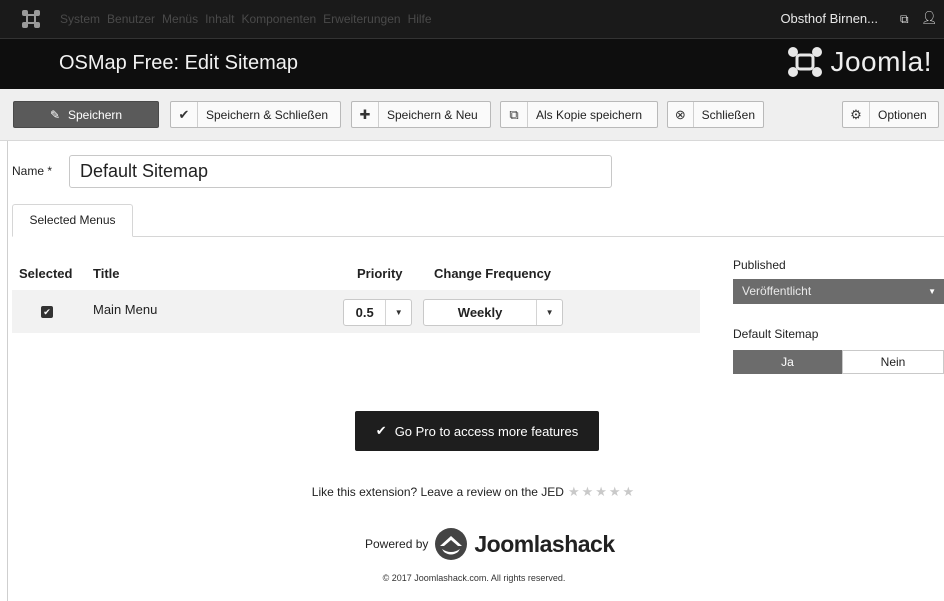 The height and width of the screenshot is (601, 944). Describe the element at coordinates (681, 114) in the screenshot. I see `close-circle-icon: ⊗` at that location.